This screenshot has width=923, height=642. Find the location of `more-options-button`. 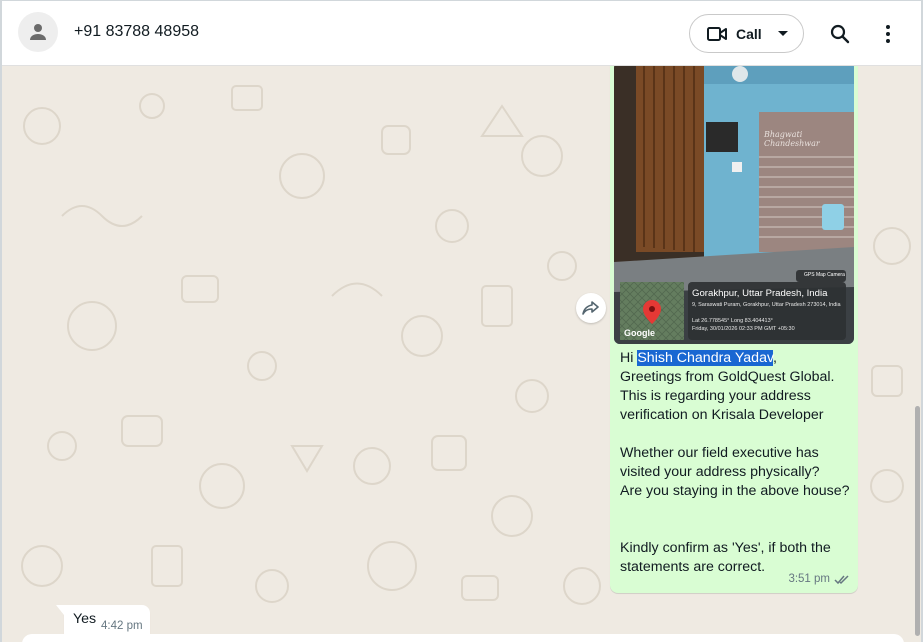

more-options-button is located at coordinates (888, 34).